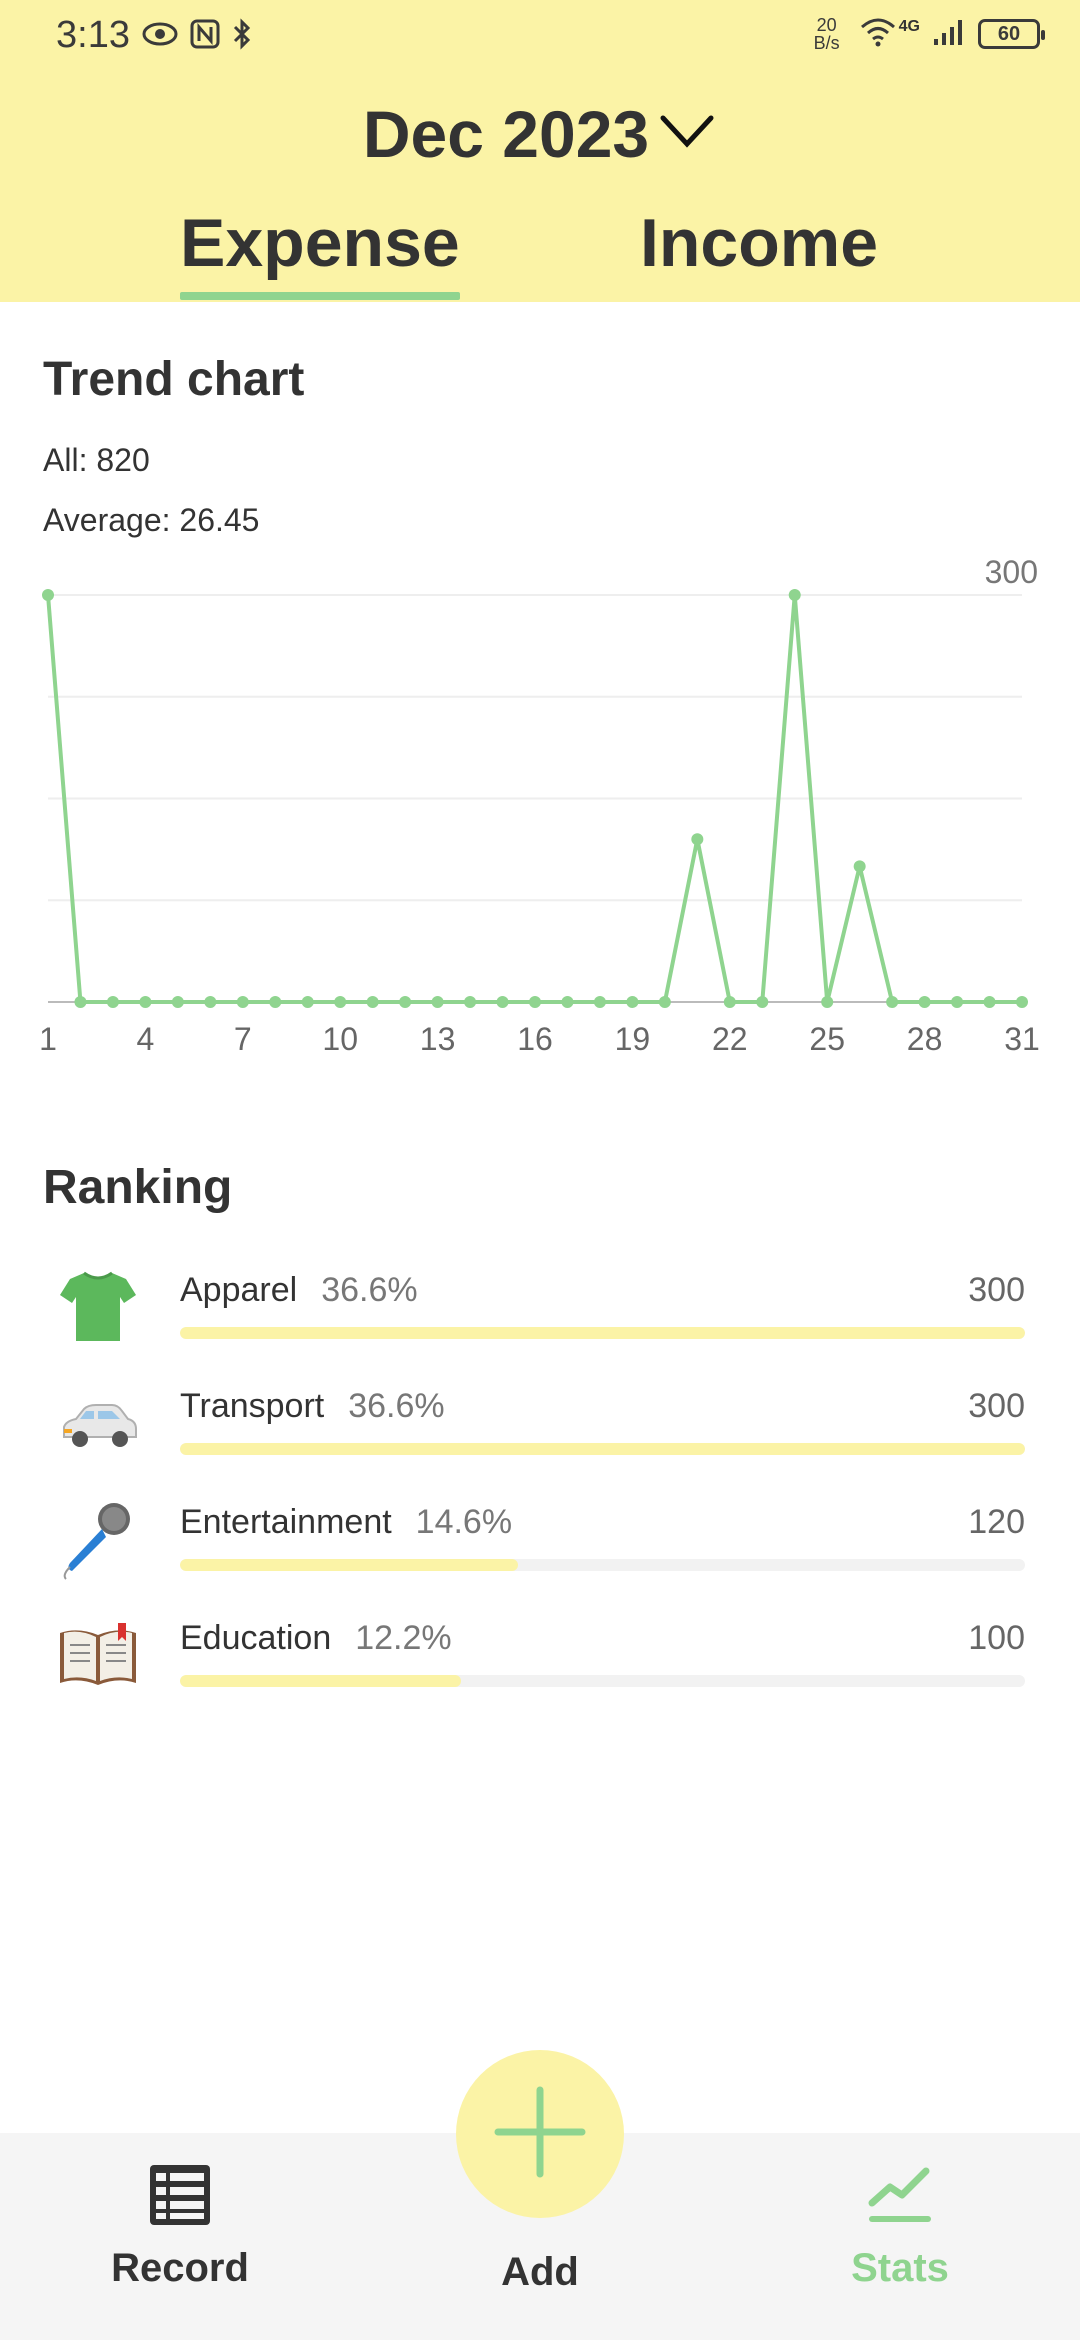 The image size is (1080, 2340). Describe the element at coordinates (730, 1039) in the screenshot. I see `x-tick-label: 22` at that location.